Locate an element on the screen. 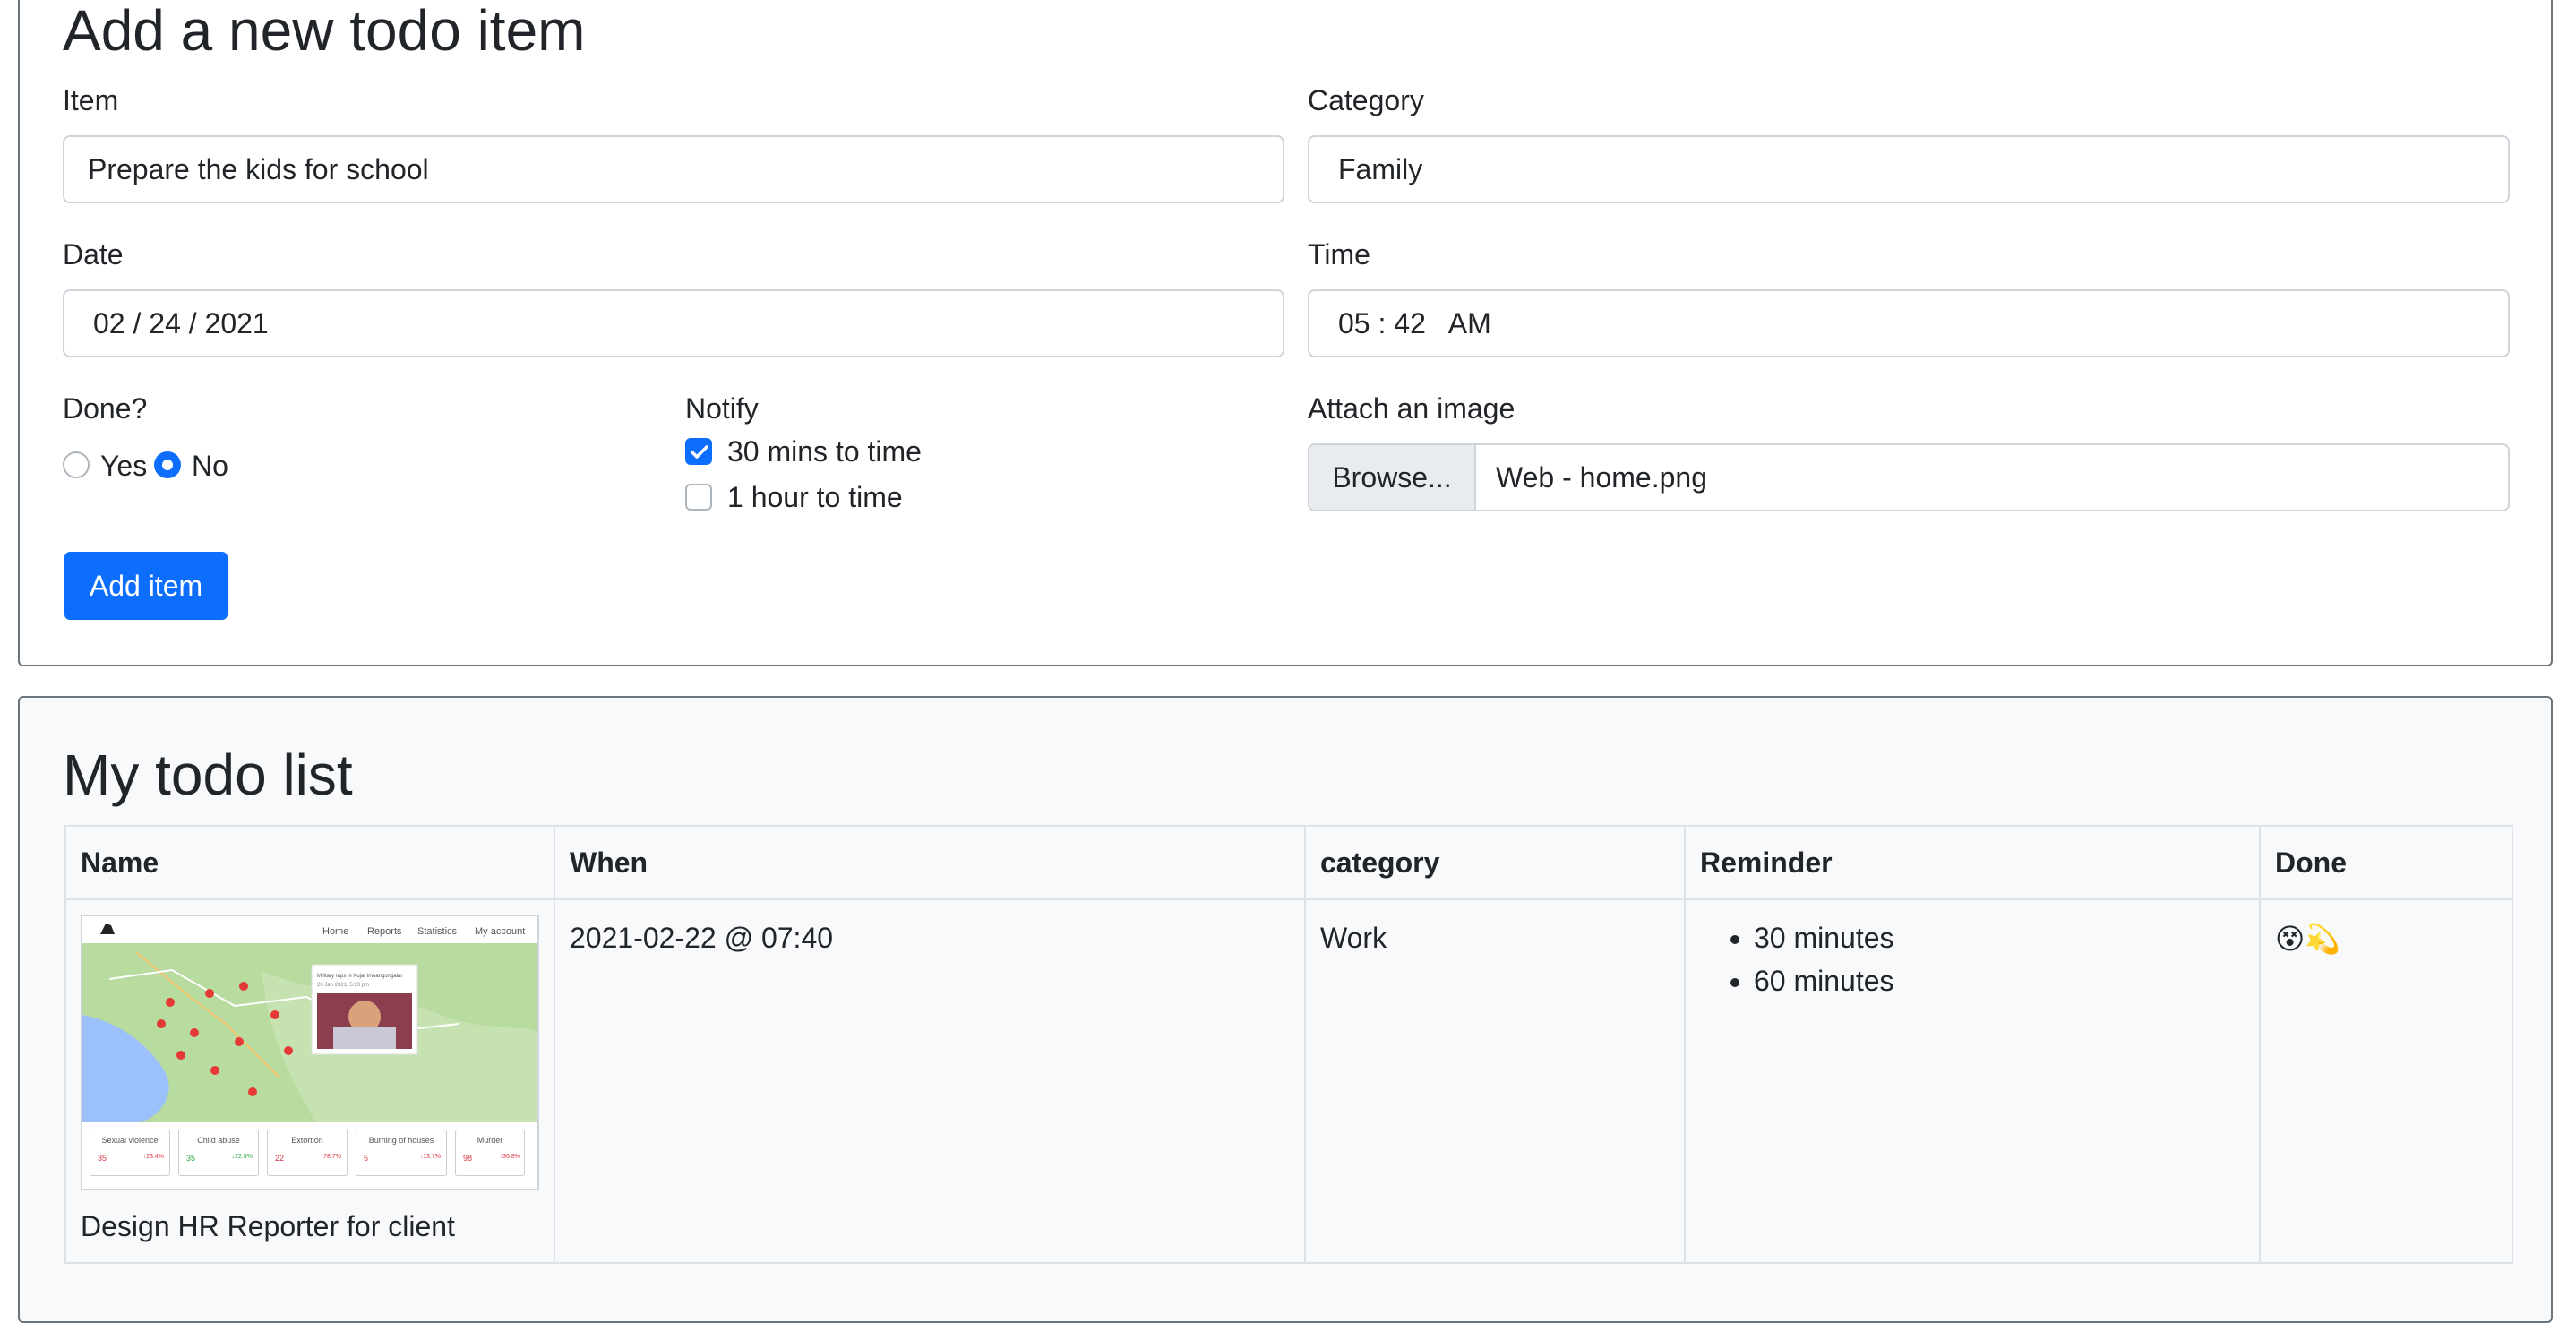 The height and width of the screenshot is (1323, 2576). notify-label: Notify is located at coordinates (722, 409).